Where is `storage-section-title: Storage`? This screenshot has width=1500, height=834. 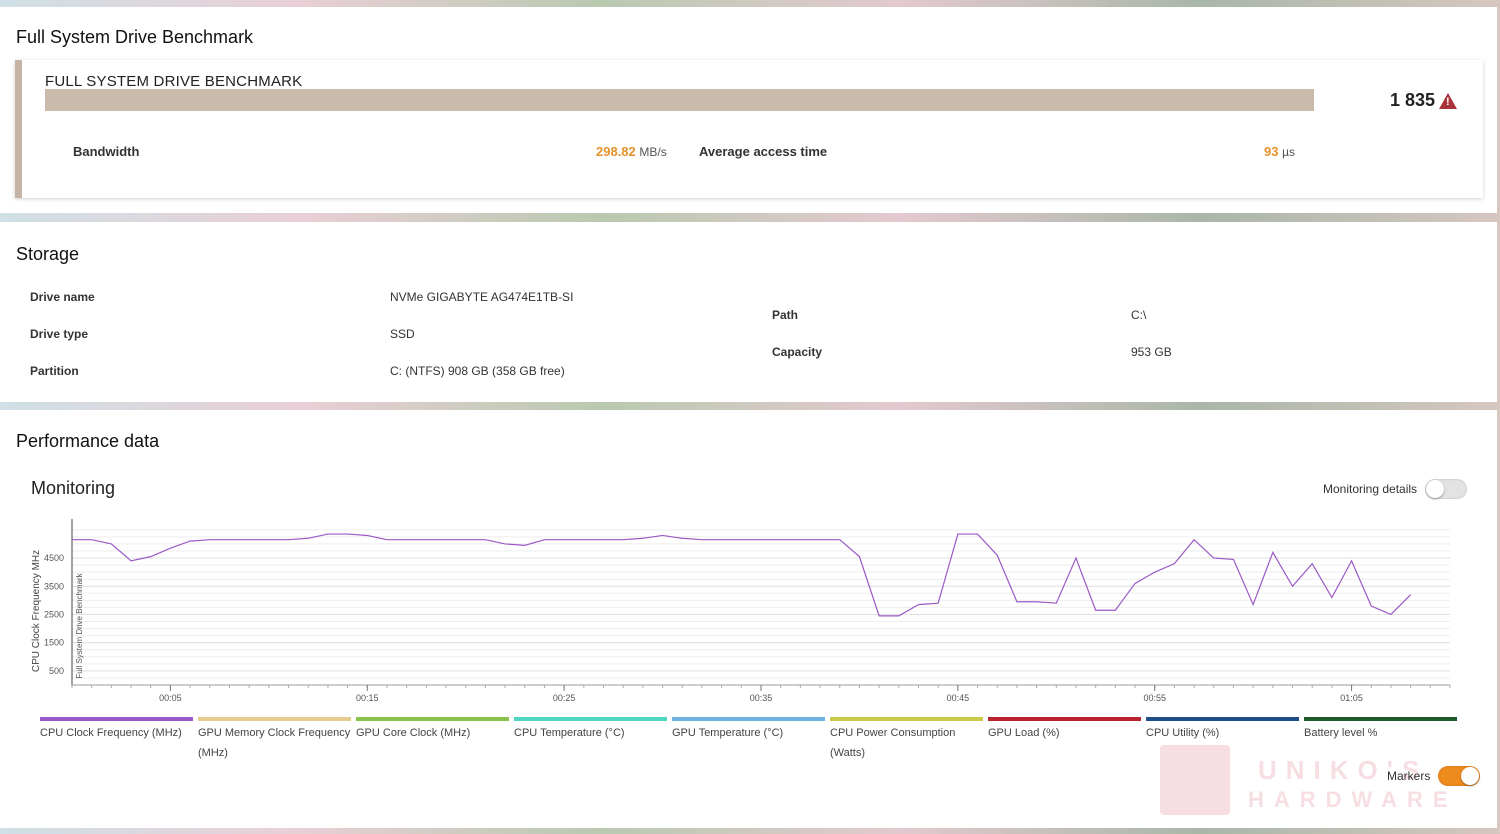
storage-section-title: Storage is located at coordinates (48, 254).